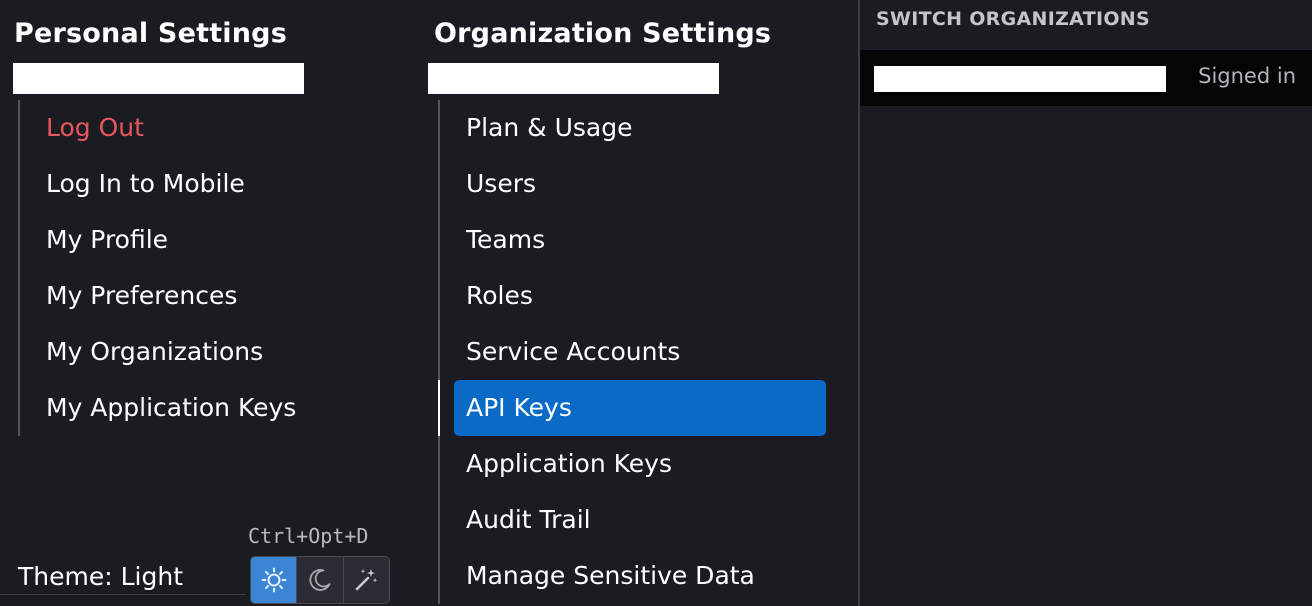  I want to click on signed-in-status: Signed in, so click(1247, 76).